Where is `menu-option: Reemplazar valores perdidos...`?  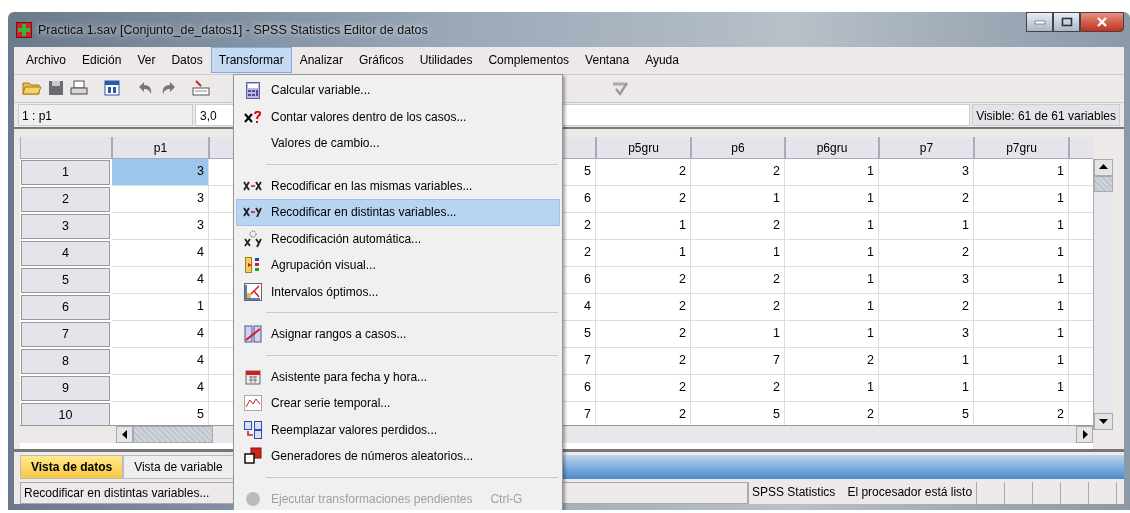
menu-option: Reemplazar valores perdidos... is located at coordinates (398, 429).